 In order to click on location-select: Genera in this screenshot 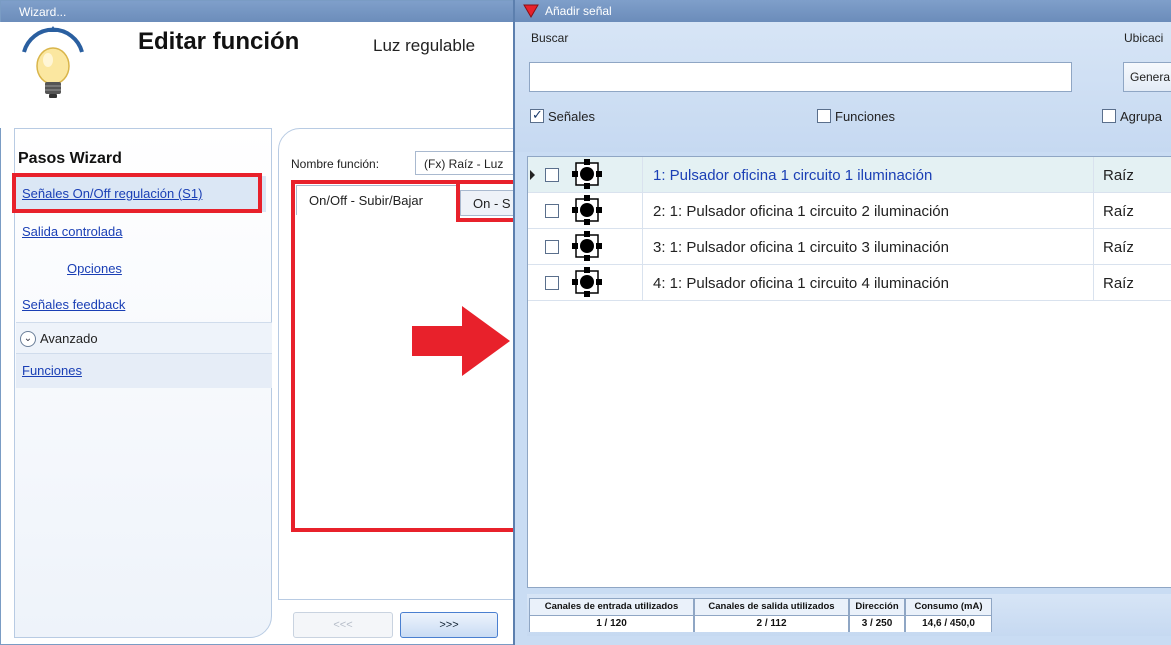, I will do `click(1147, 77)`.